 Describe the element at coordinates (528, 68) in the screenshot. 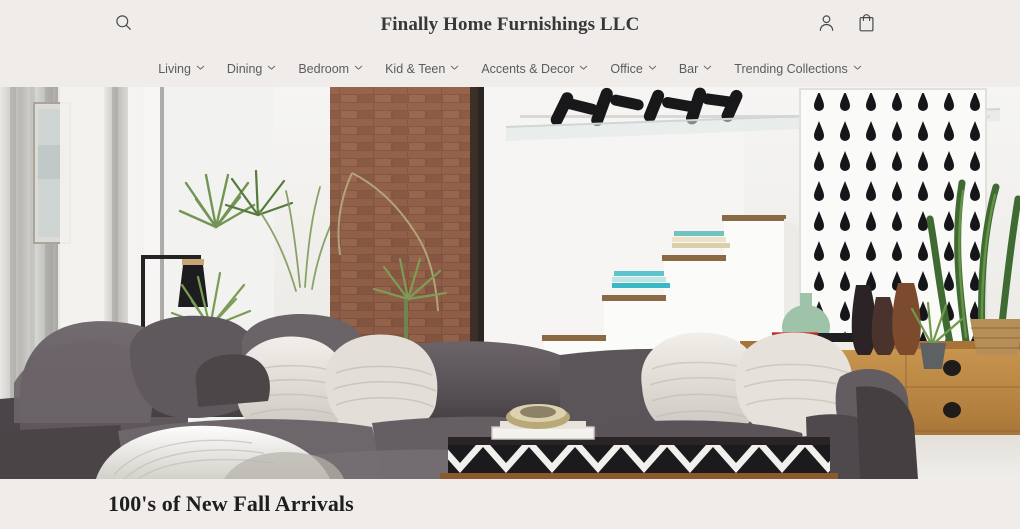

I see `nav-item-label: Accents & Decor` at that location.